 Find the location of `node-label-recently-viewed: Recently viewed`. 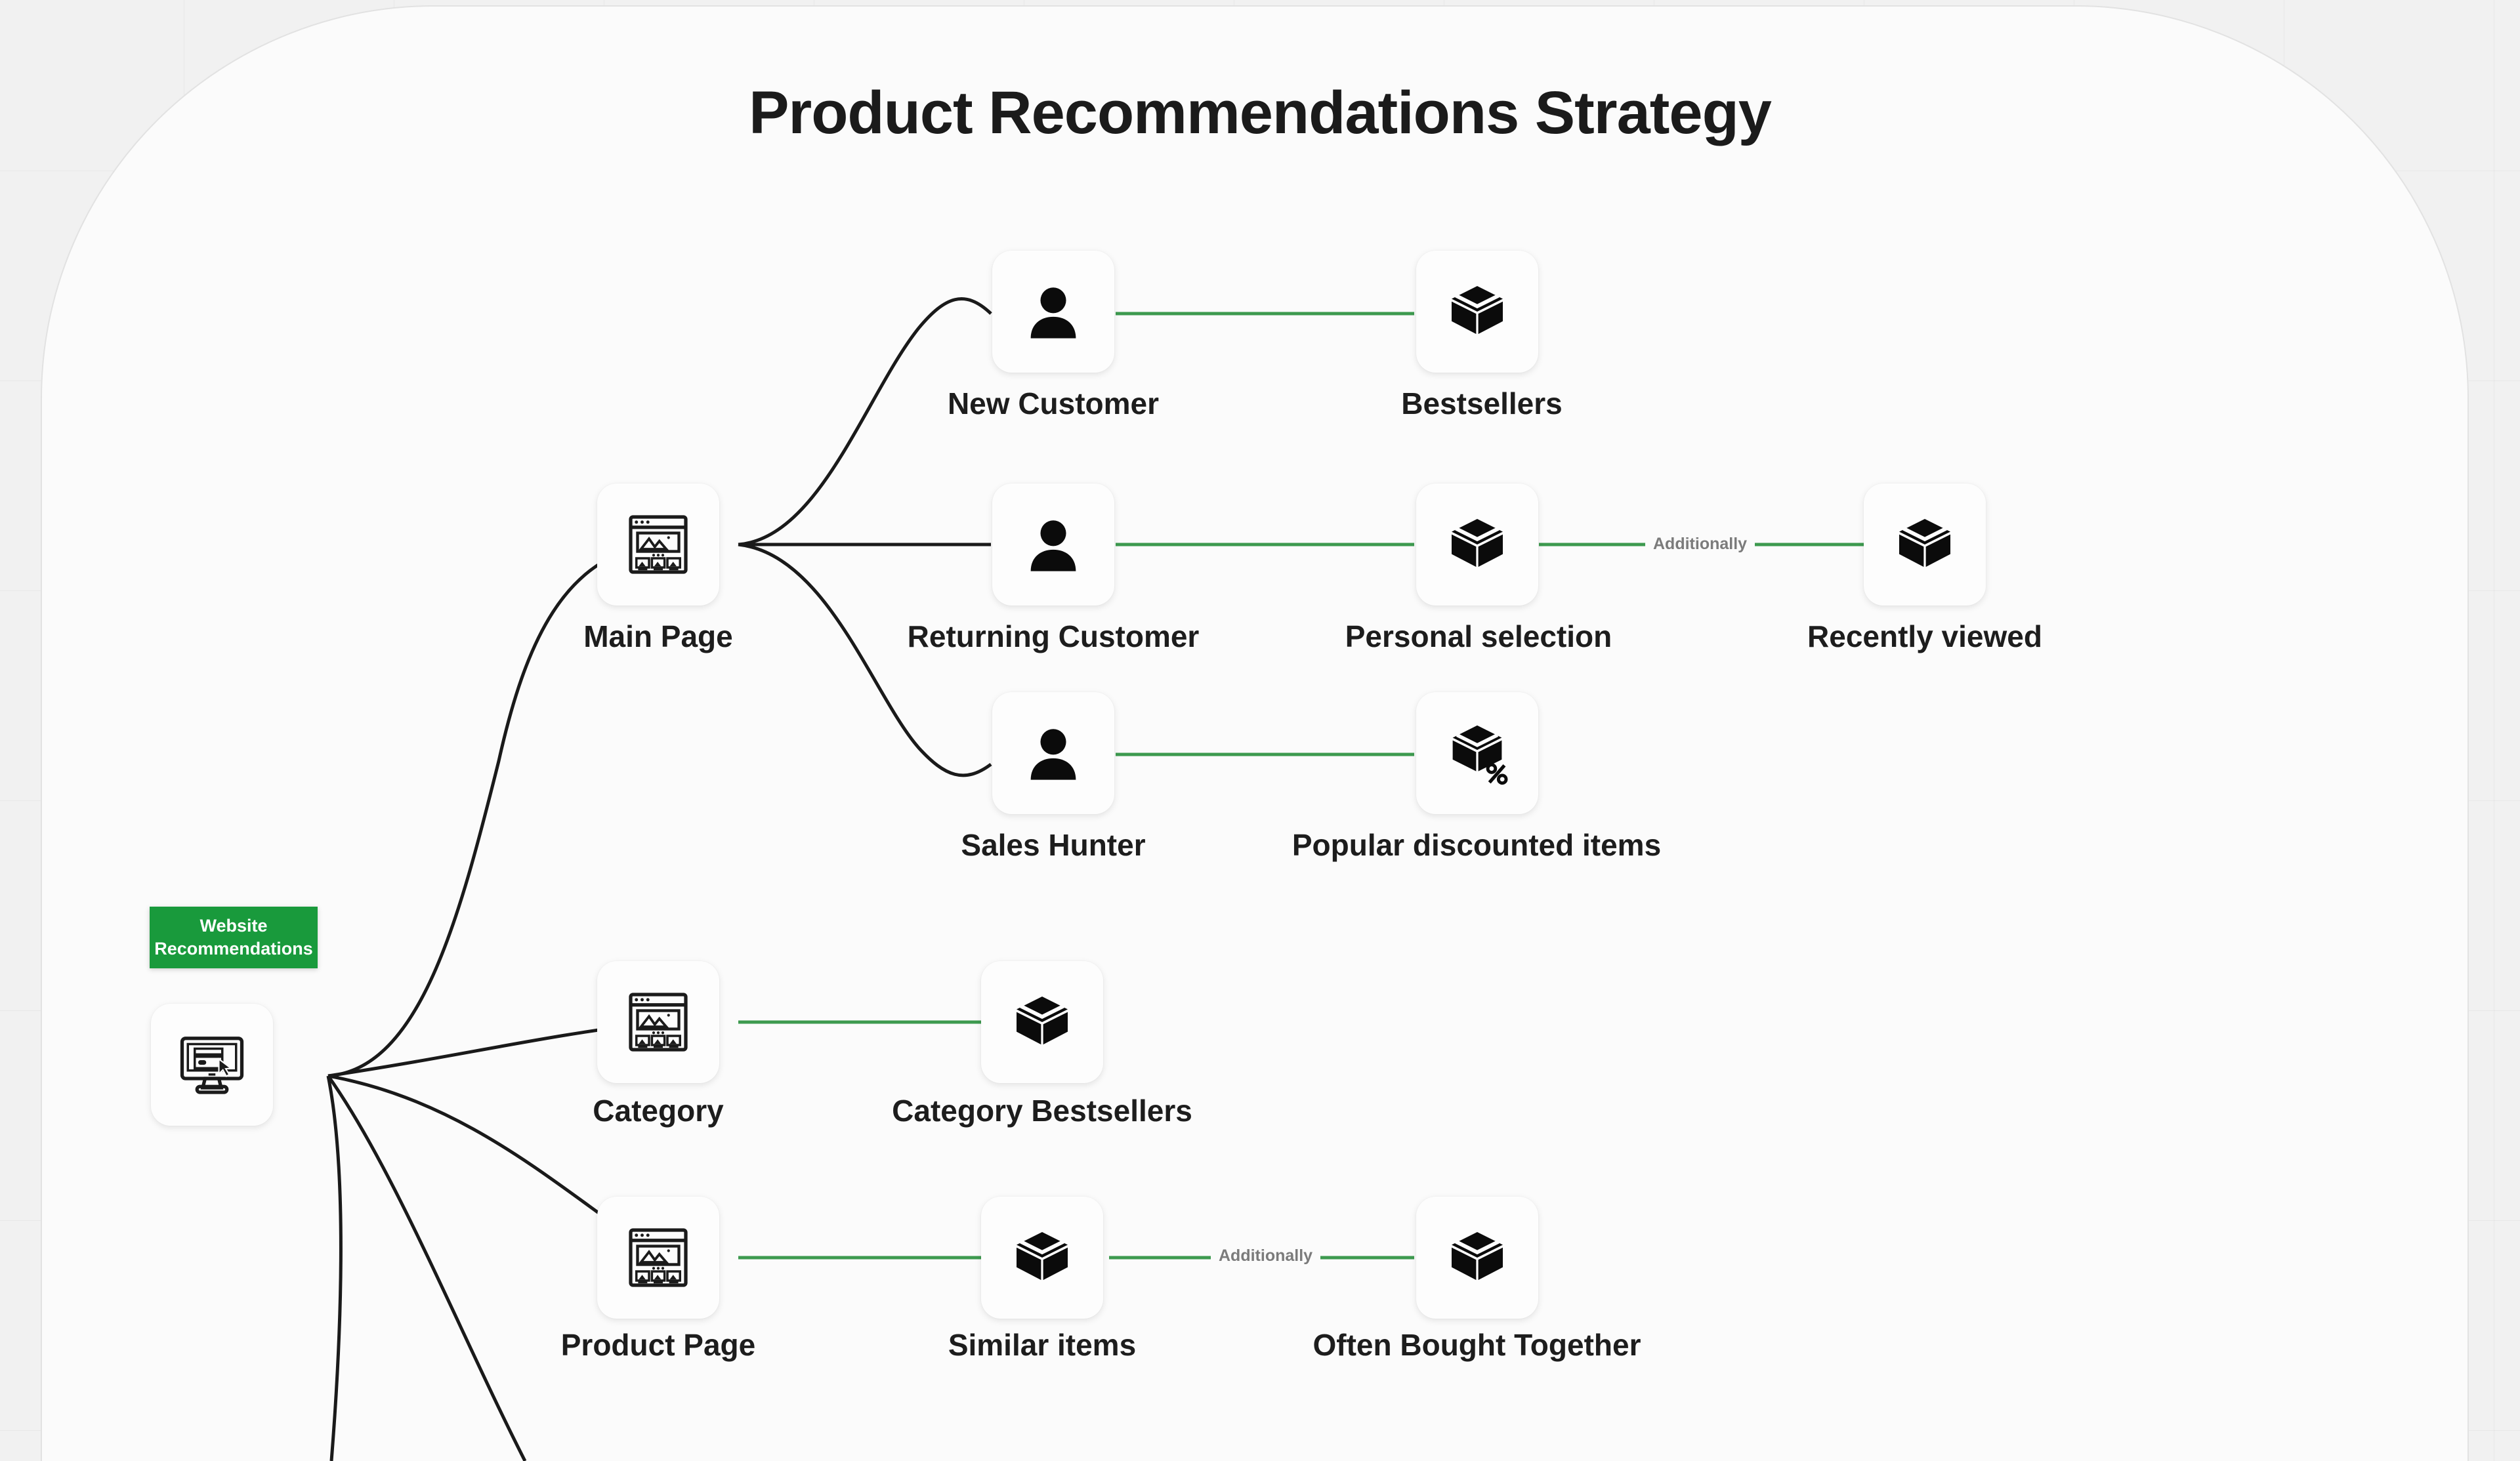

node-label-recently-viewed: Recently viewed is located at coordinates (1924, 636).